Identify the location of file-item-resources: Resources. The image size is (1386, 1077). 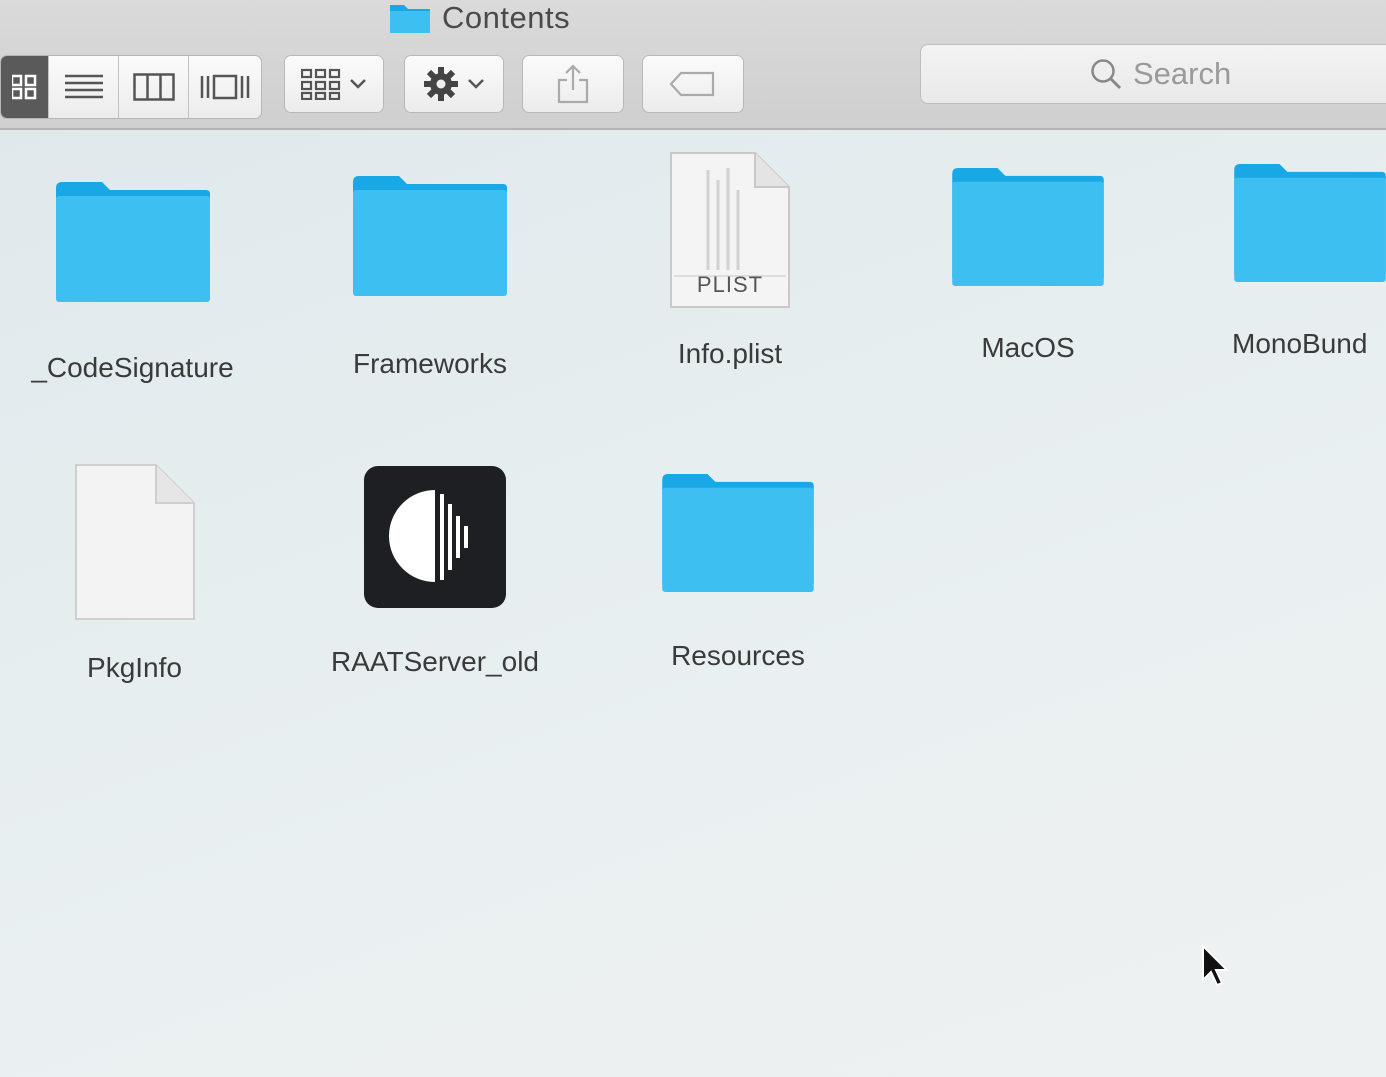
(738, 571).